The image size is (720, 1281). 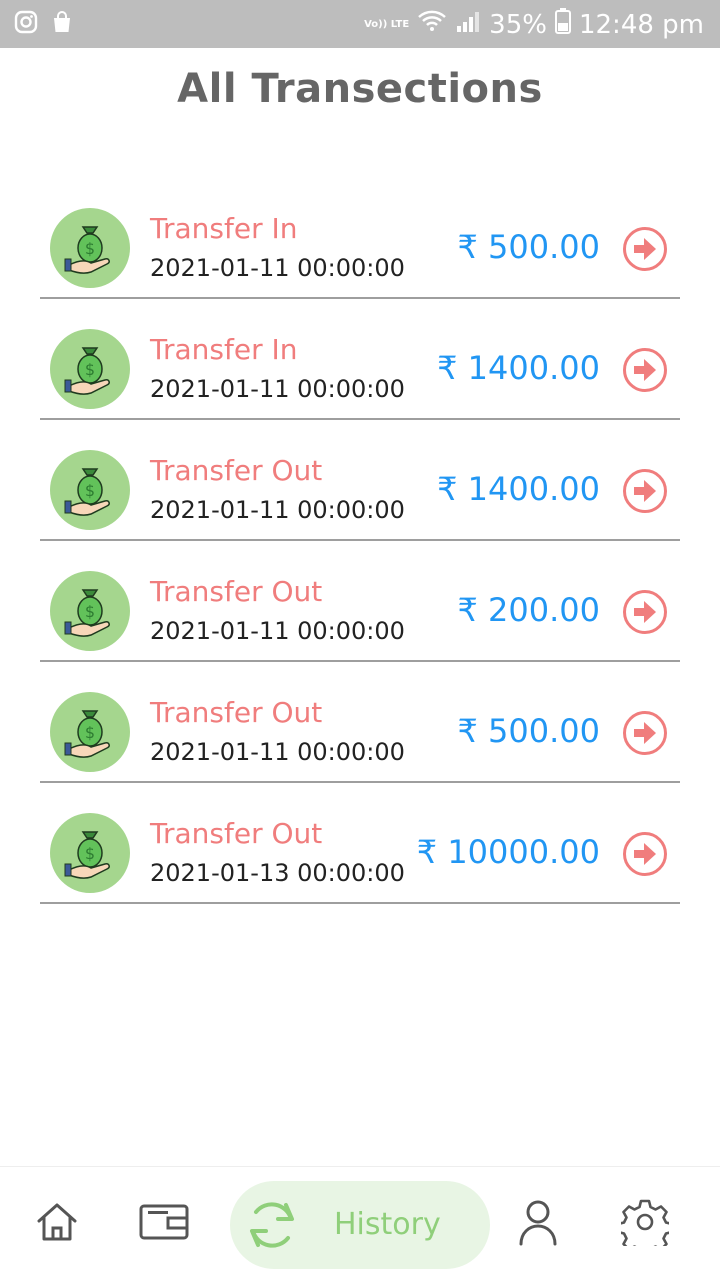 I want to click on wallet-icon, so click(x=164, y=1224).